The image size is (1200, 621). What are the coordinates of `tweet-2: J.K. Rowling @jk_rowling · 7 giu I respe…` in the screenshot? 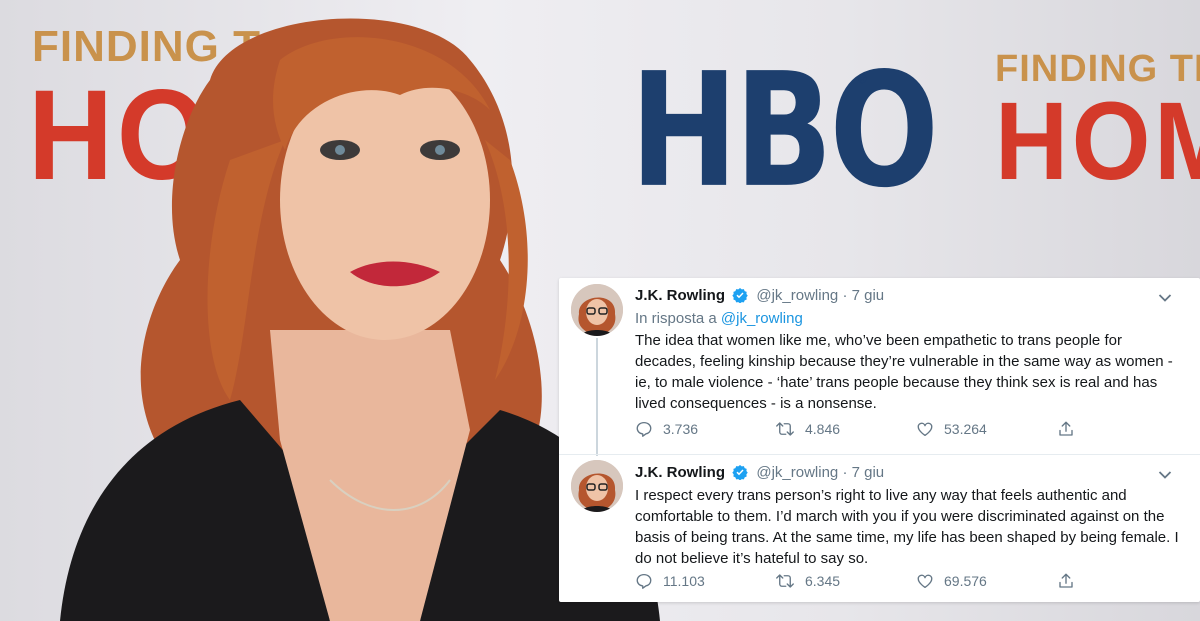 It's located at (879, 528).